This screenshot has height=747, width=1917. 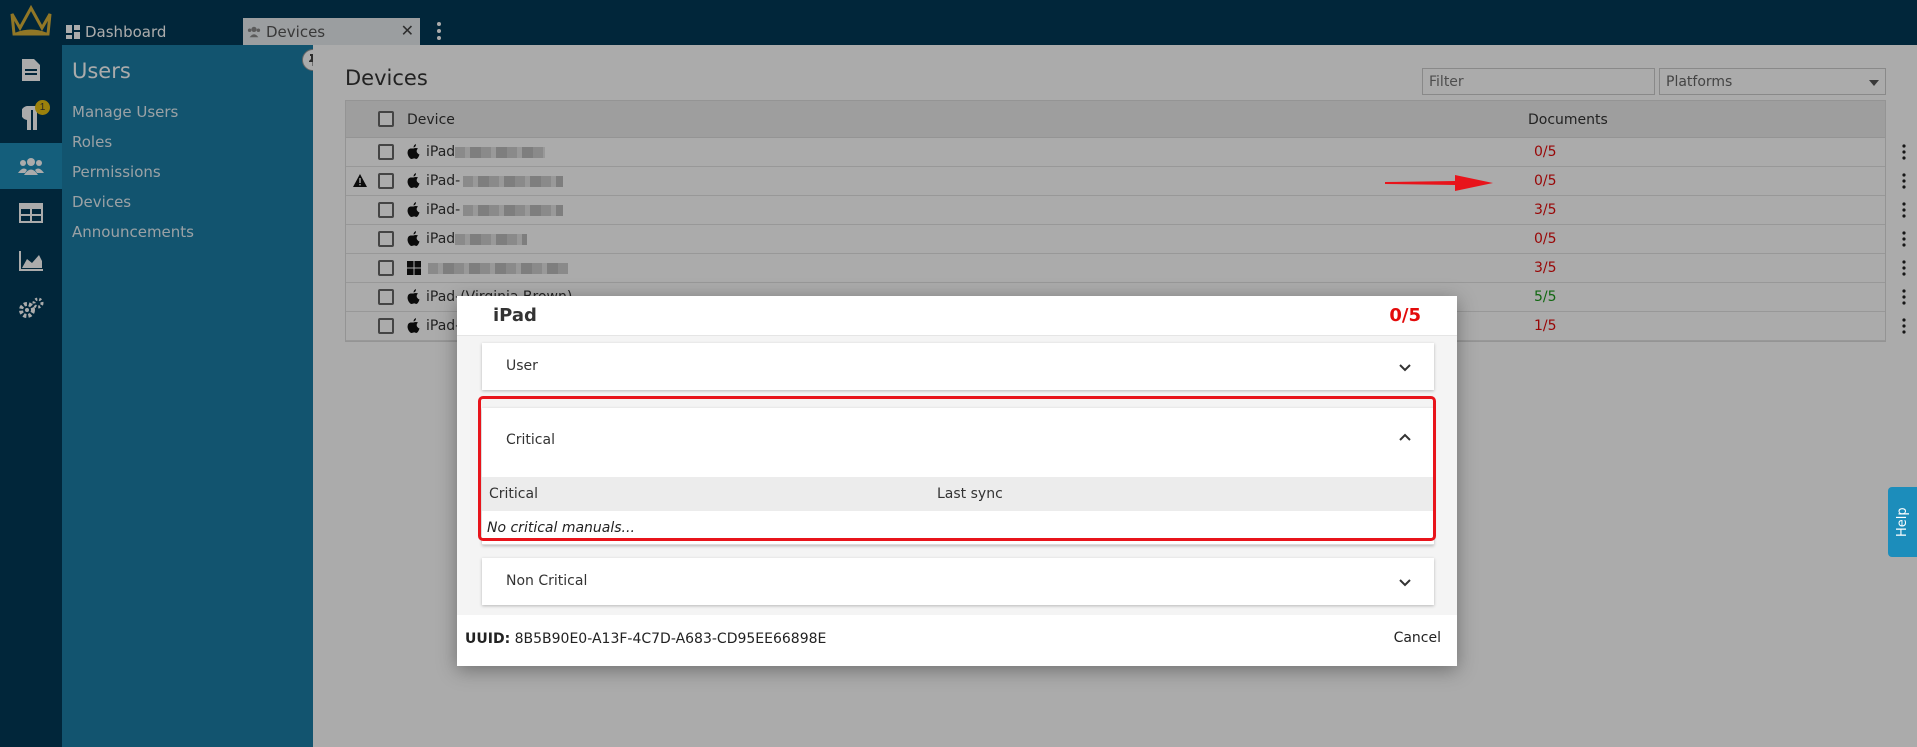 I want to click on uuid-label: UUID:, so click(x=488, y=639).